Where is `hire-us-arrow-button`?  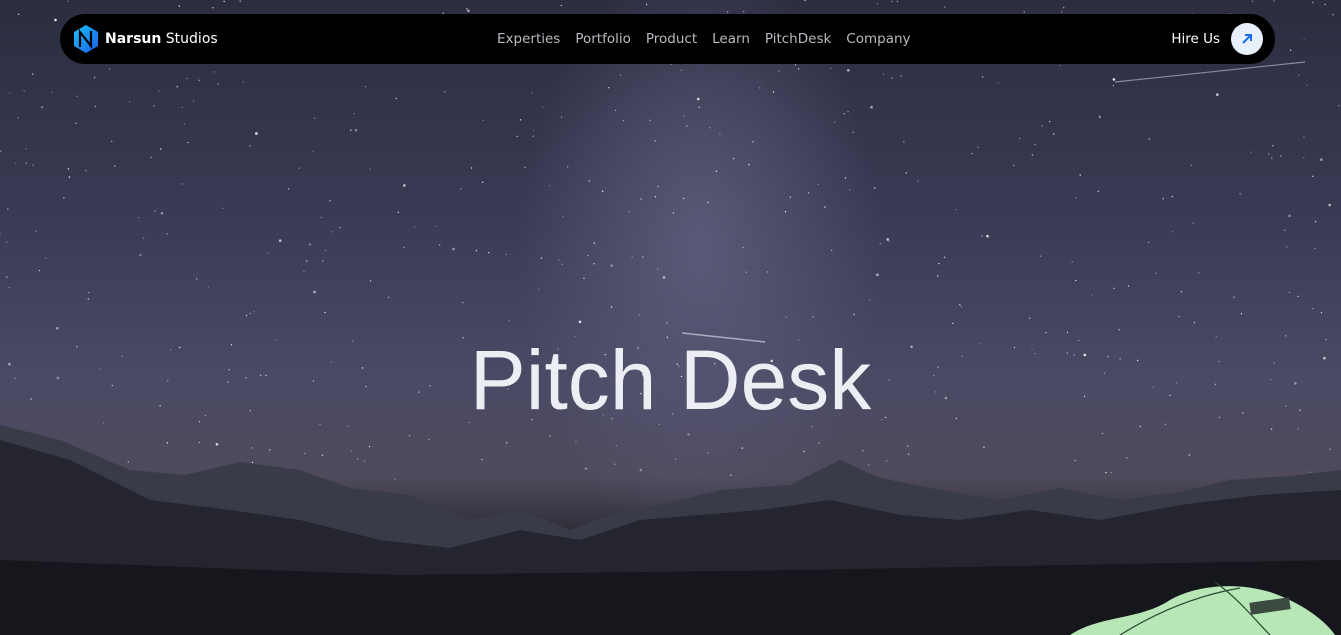 hire-us-arrow-button is located at coordinates (1247, 39).